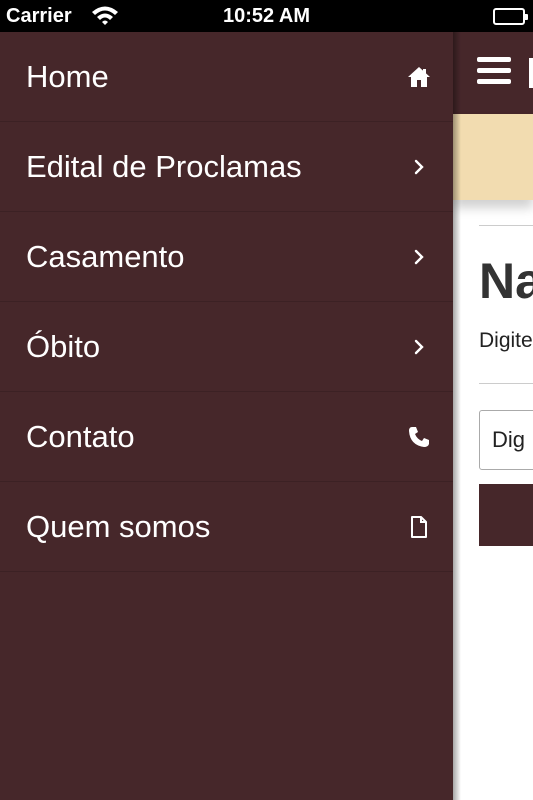 The height and width of the screenshot is (800, 533). Describe the element at coordinates (118, 526) in the screenshot. I see `menu-item-label: Quem somos` at that location.